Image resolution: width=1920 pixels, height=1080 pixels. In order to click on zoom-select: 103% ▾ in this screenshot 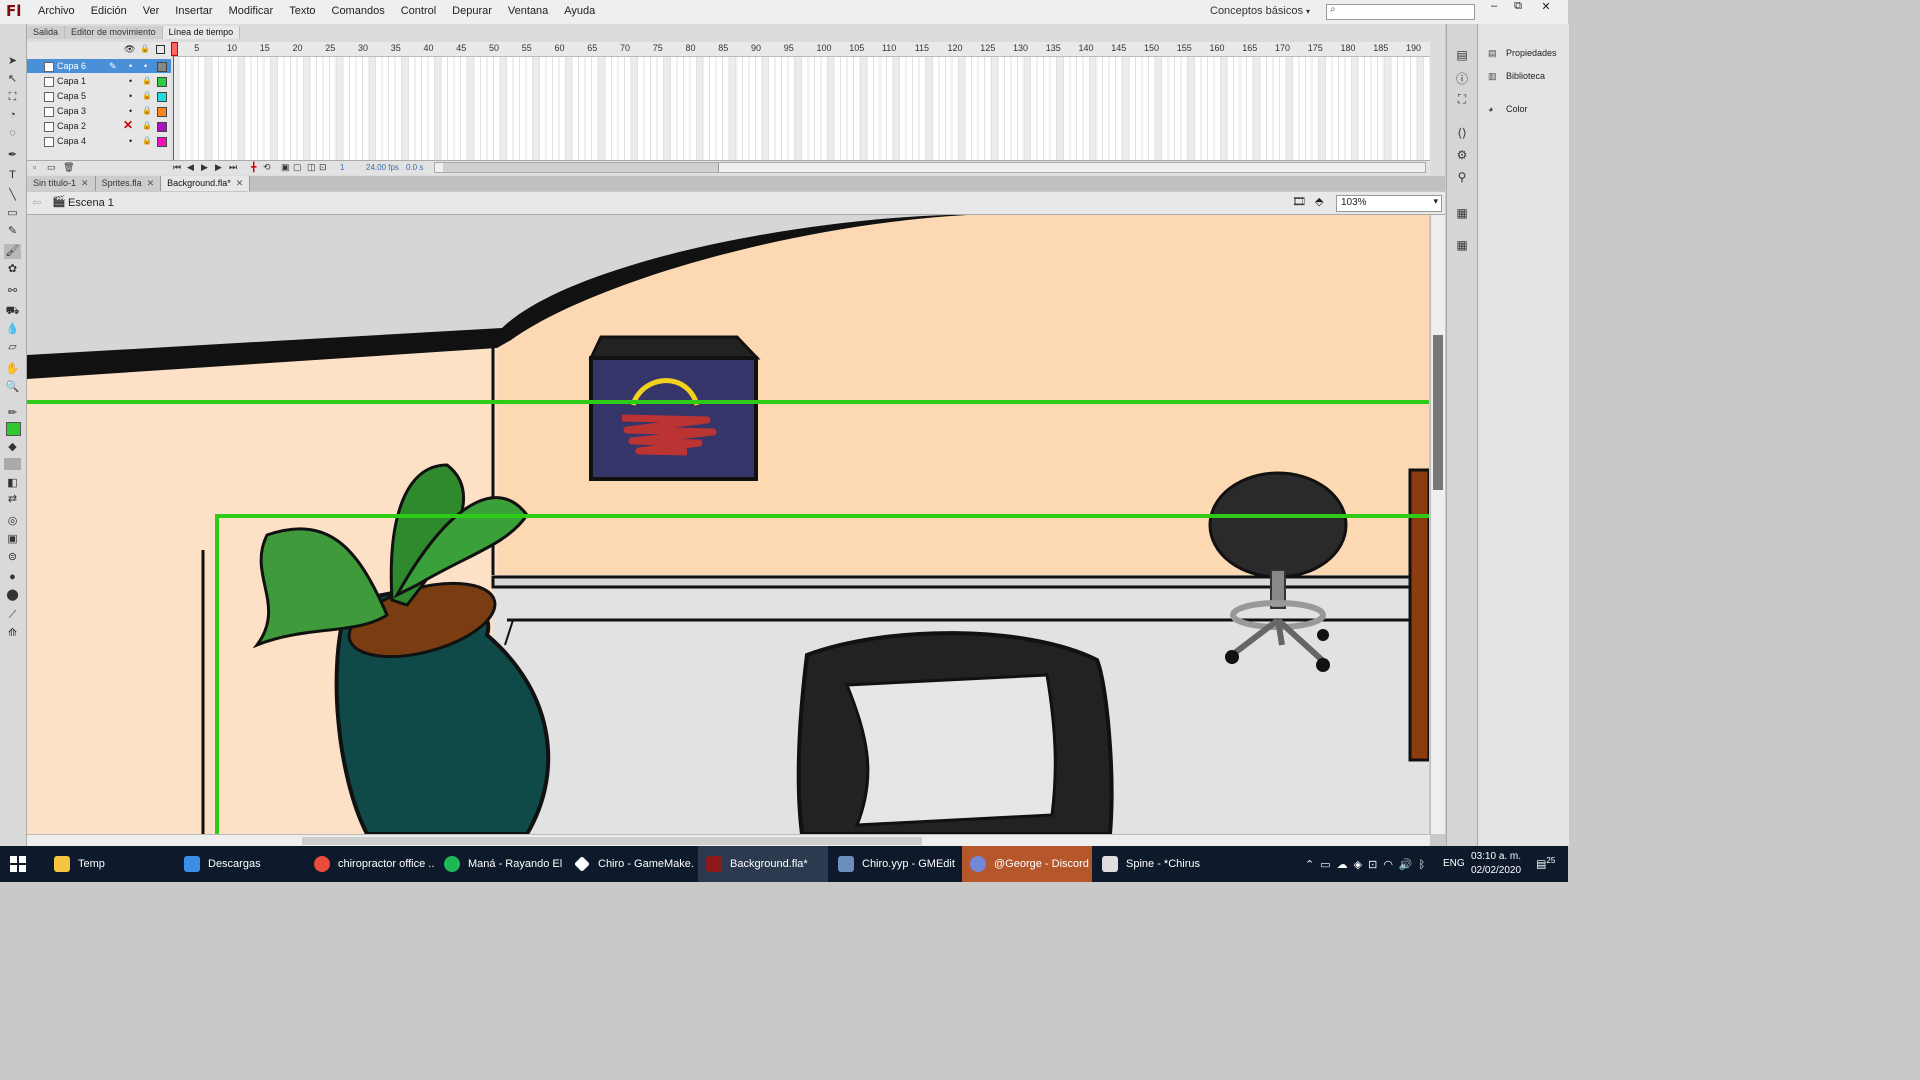, I will do `click(1389, 203)`.